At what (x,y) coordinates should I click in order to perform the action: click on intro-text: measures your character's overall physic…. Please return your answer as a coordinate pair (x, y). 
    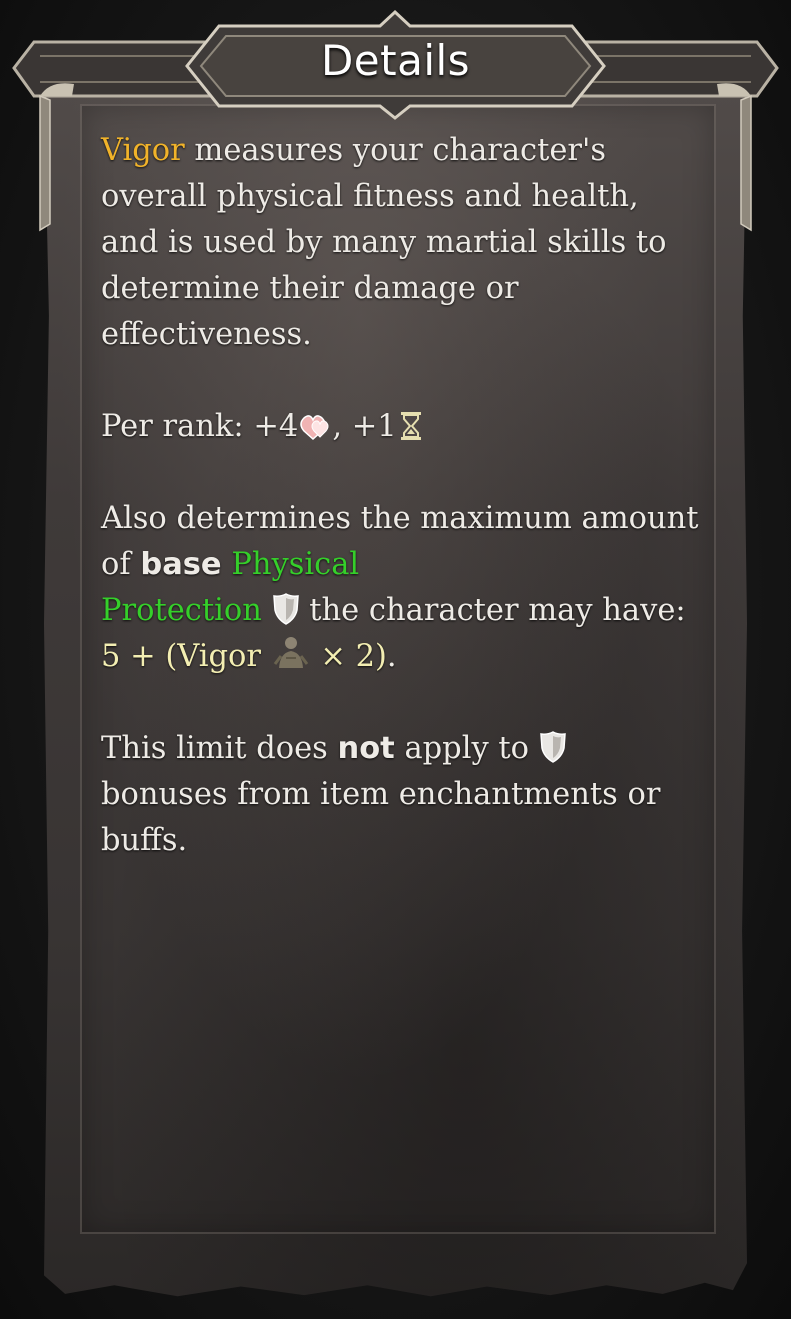
    Looking at the image, I should click on (384, 242).